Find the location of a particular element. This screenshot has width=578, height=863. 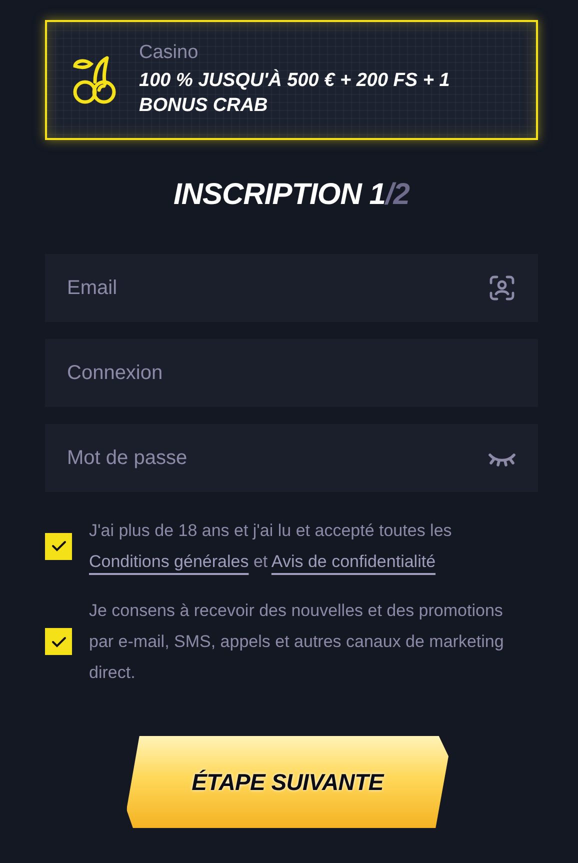

consent-text: J'ai plus de 18 ans et j'ai lu et accepté toutes les Conditions générales et Avis de confidentialité is located at coordinates (271, 546).